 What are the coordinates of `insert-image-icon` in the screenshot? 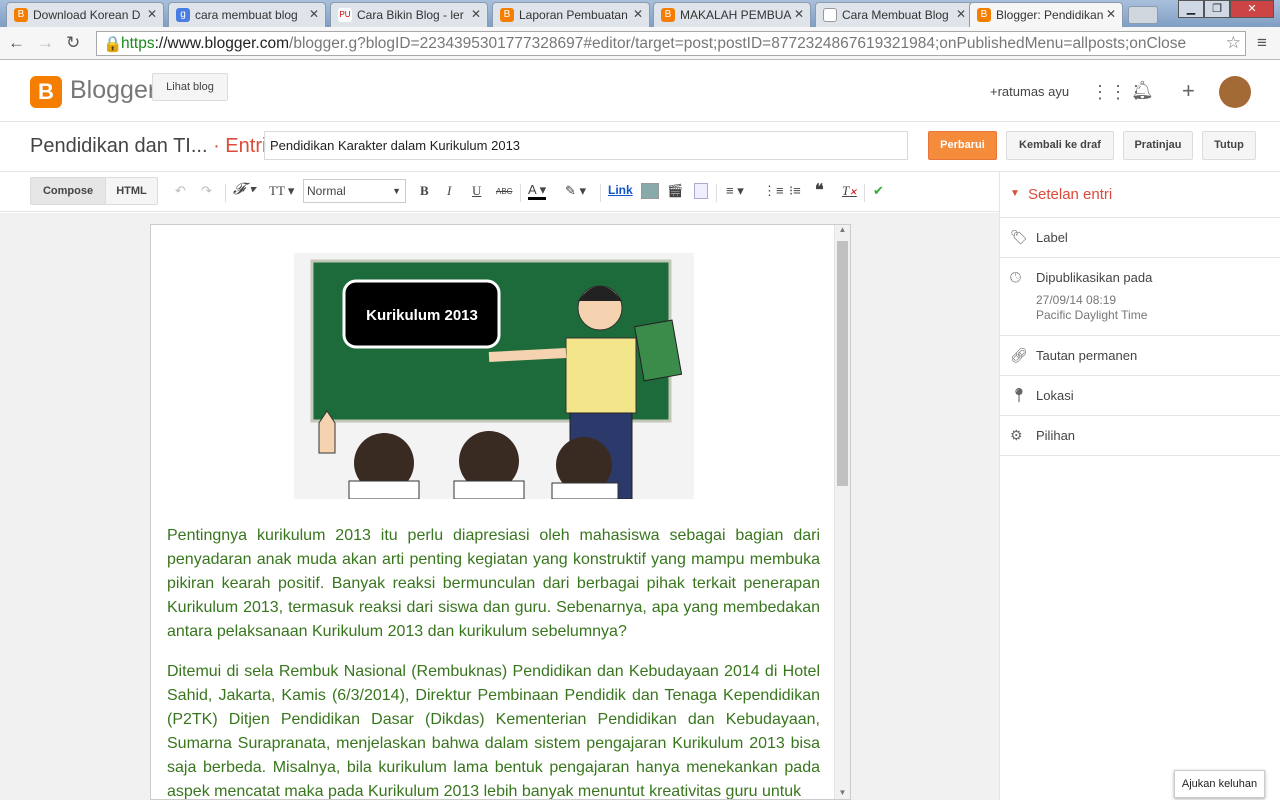 It's located at (650, 191).